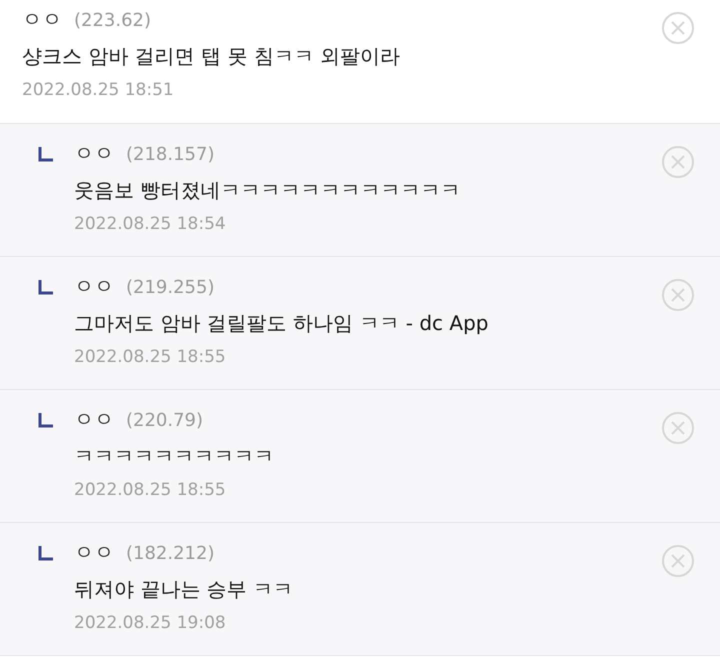  Describe the element at coordinates (150, 224) in the screenshot. I see `comment-date: 2022.08.25 18:54` at that location.